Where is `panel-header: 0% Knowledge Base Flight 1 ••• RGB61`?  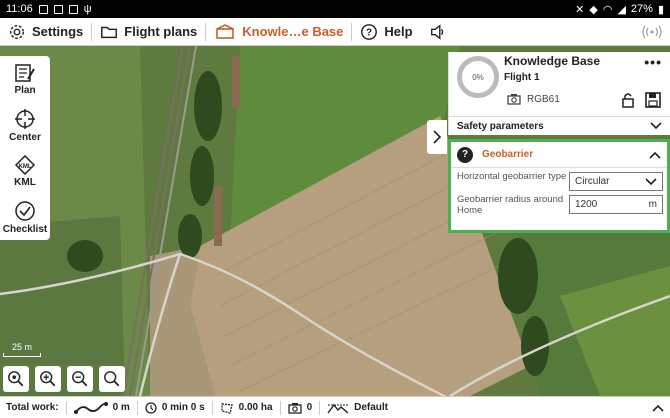
panel-header: 0% Knowledge Base Flight 1 ••• RGB61 is located at coordinates (559, 84).